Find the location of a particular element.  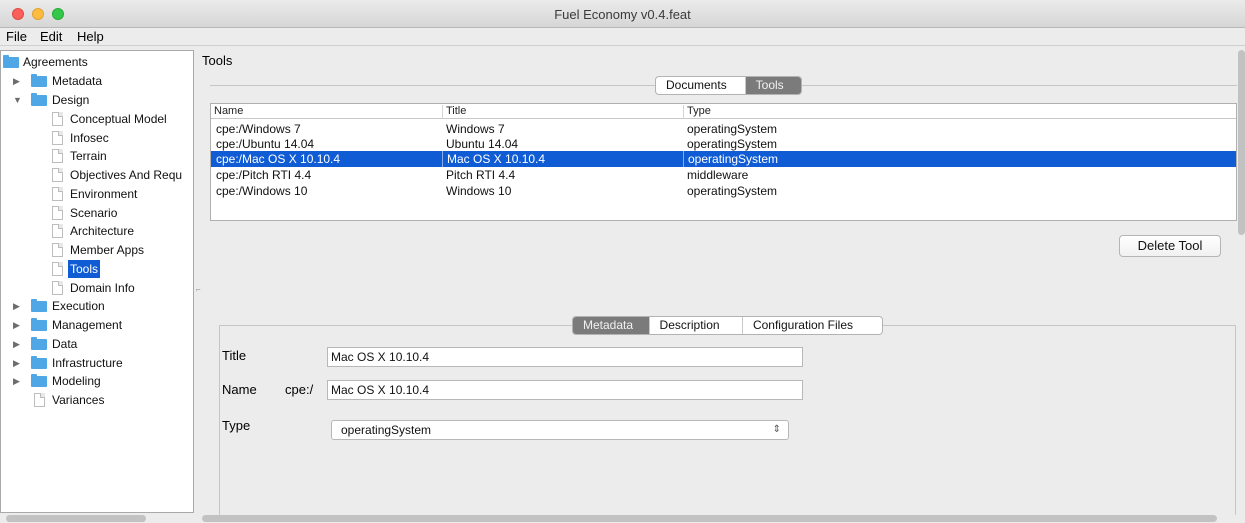

column-header-name: Name is located at coordinates (326, 112).